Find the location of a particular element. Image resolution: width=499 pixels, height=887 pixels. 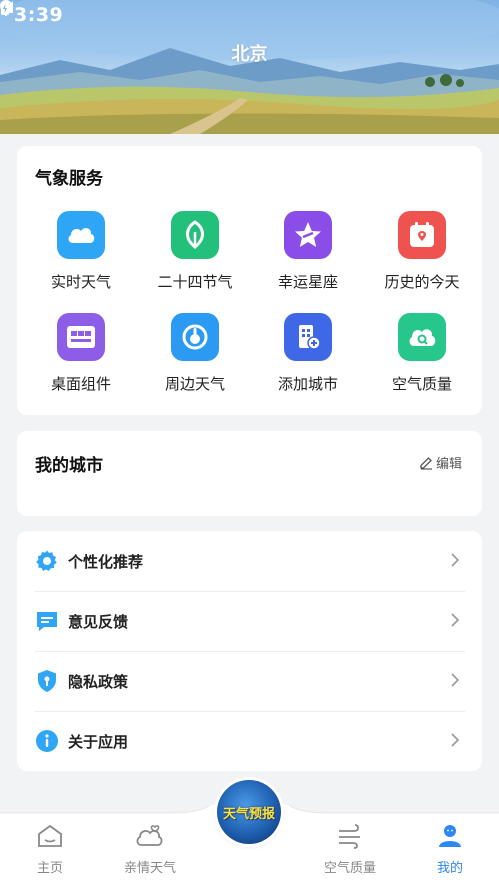

service-realtime-weather: 实时天气 is located at coordinates (81, 256).